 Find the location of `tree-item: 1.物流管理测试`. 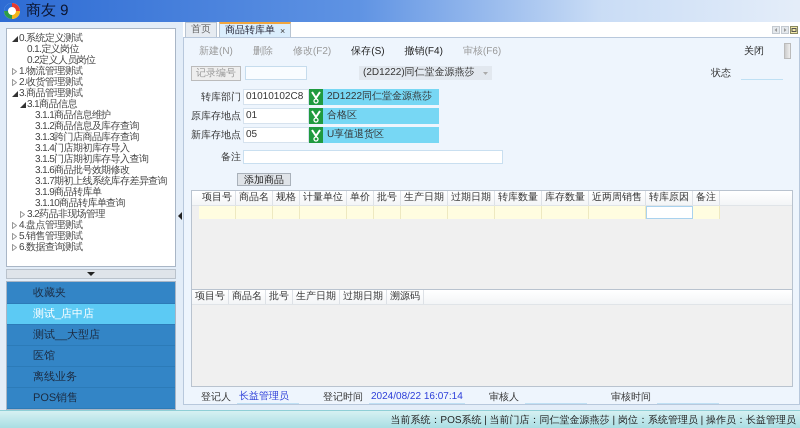

tree-item: 1.物流管理测试 is located at coordinates (51, 71).